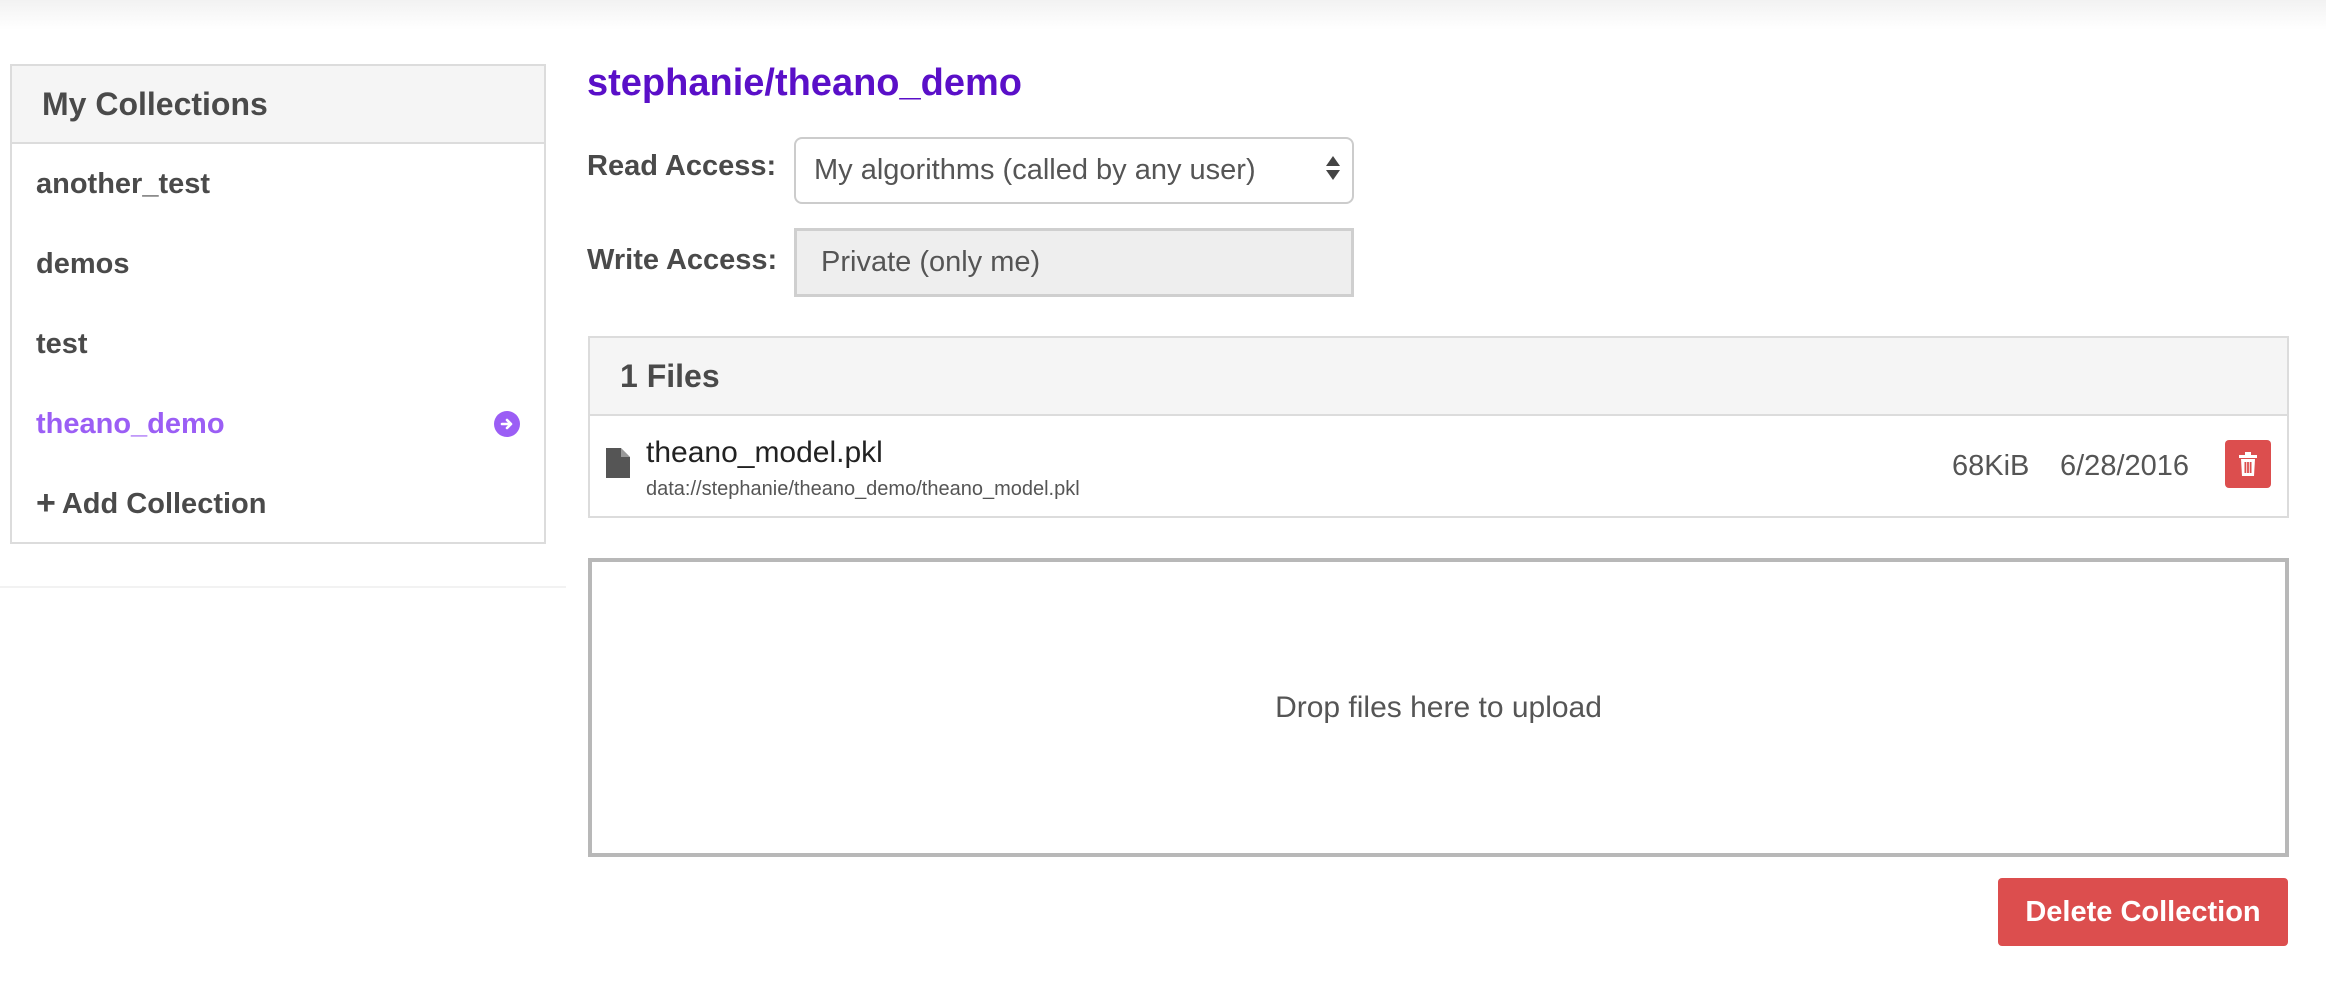 This screenshot has width=2326, height=986. Describe the element at coordinates (507, 424) in the screenshot. I see `arrow-circle-right-icon` at that location.